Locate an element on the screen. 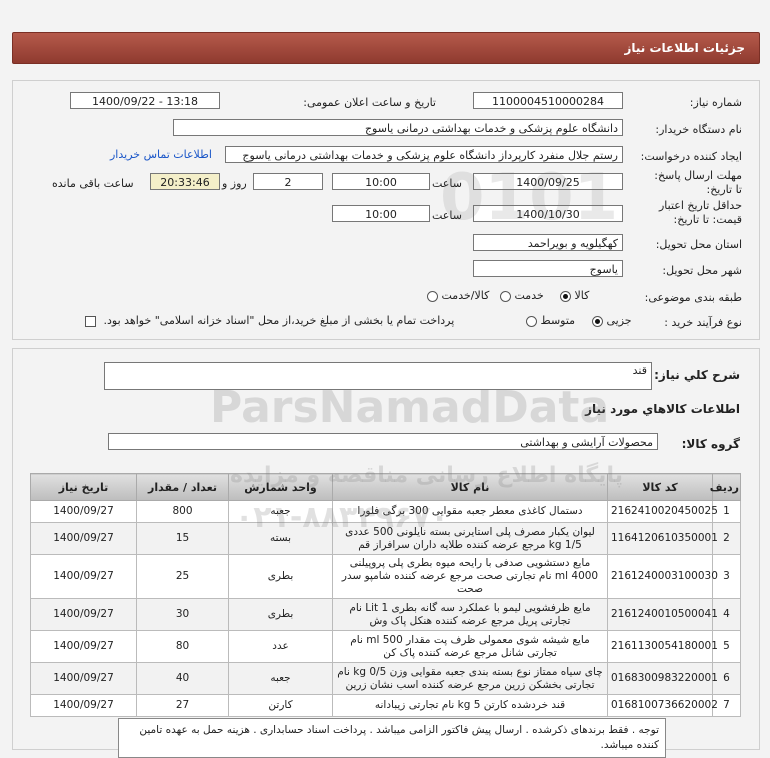 This screenshot has width=770, height=758. delivery-province-label: استان محل تحویل: is located at coordinates (698, 244).